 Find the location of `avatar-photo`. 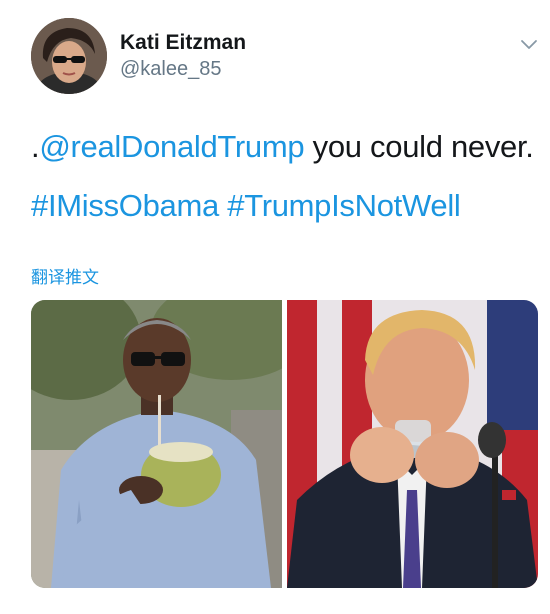

avatar-photo is located at coordinates (69, 56).